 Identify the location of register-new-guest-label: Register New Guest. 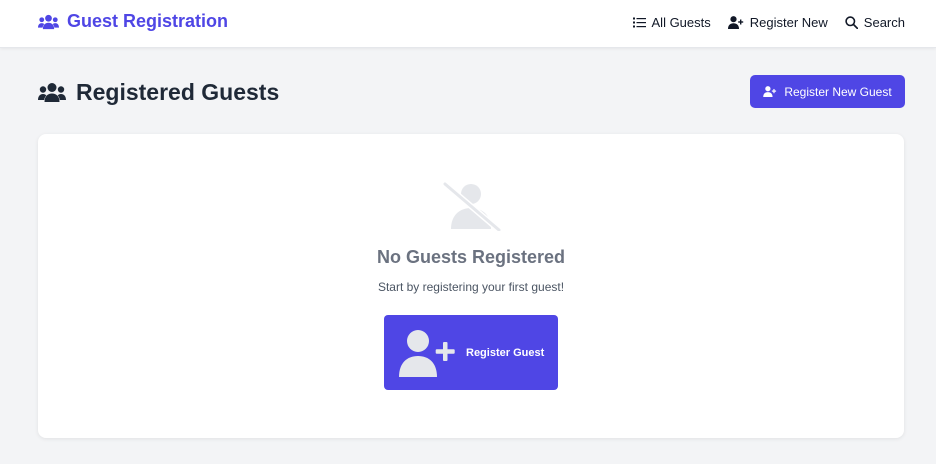
(838, 91).